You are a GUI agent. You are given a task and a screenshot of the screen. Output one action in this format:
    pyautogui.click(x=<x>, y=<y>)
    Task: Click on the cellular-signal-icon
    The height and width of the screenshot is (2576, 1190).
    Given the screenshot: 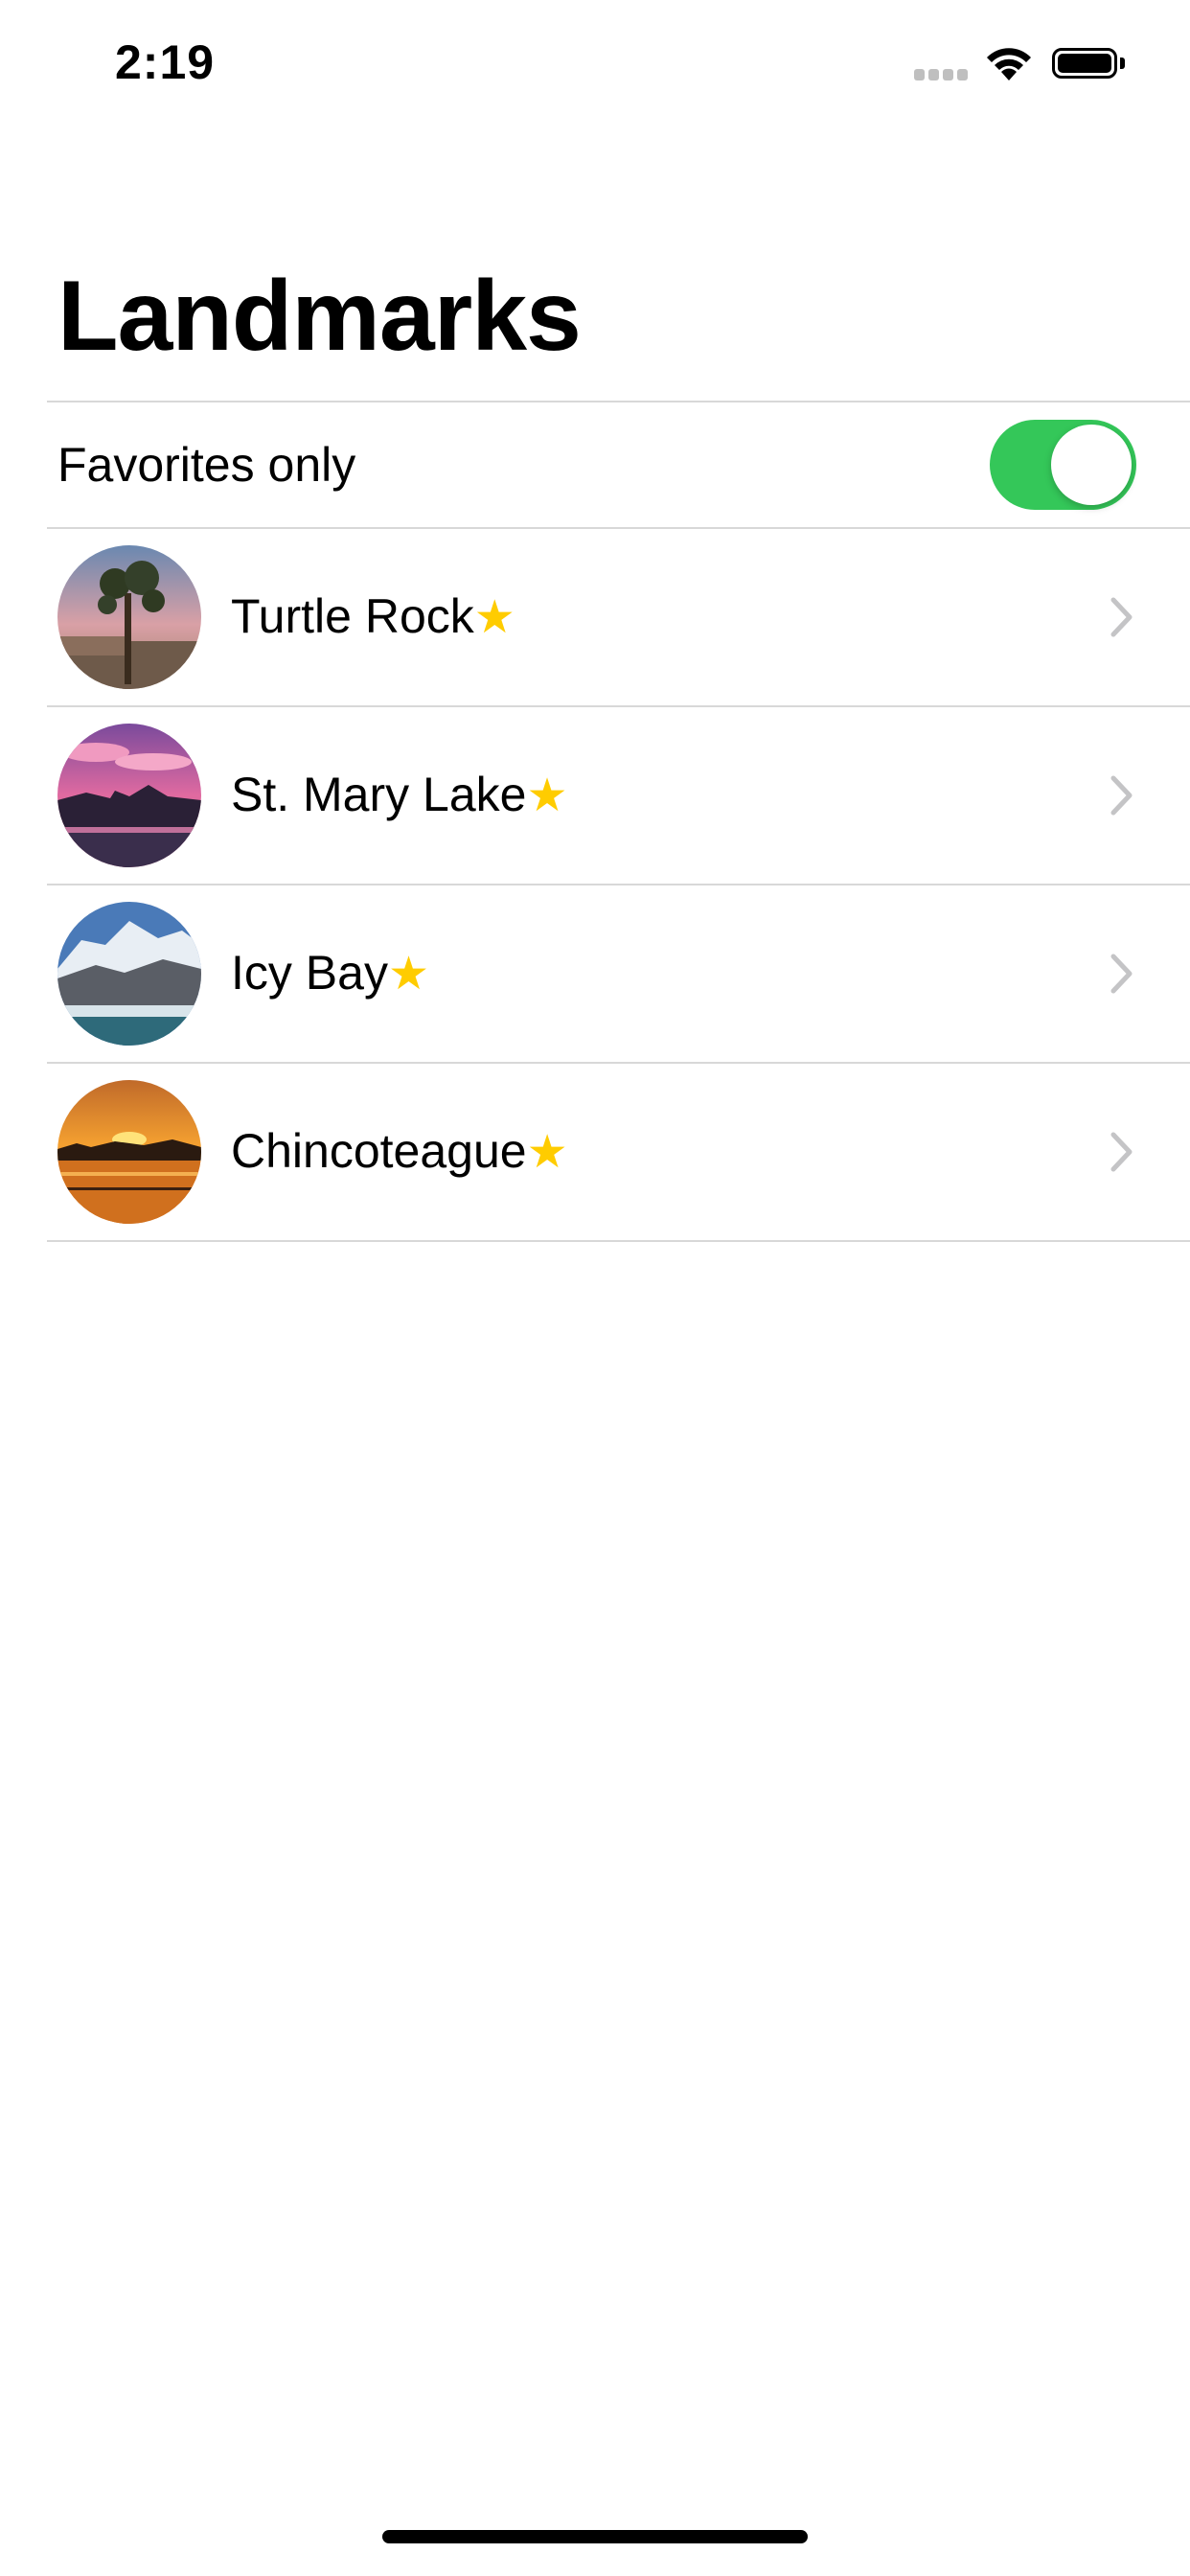 What is the action you would take?
    pyautogui.click(x=941, y=75)
    